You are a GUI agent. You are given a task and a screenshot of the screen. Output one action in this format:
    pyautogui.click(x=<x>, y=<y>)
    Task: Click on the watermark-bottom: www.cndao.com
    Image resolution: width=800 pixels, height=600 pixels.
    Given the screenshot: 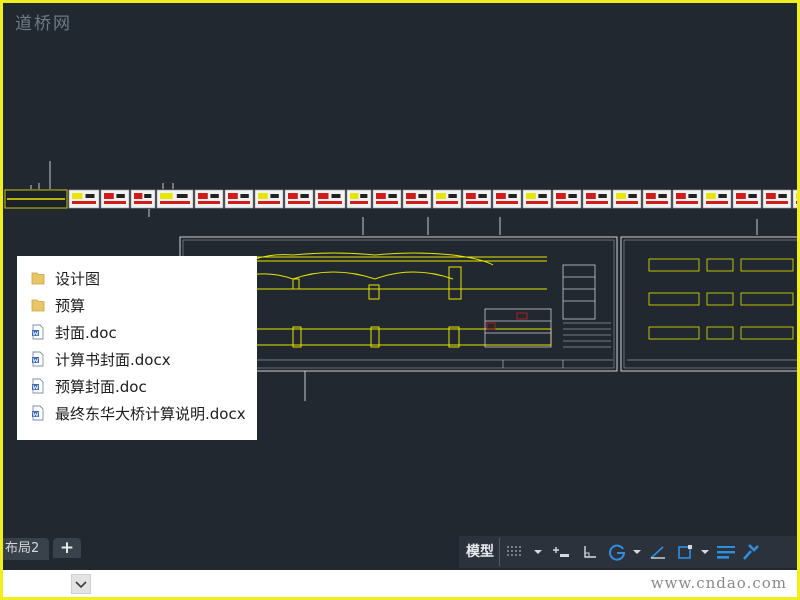 What is the action you would take?
    pyautogui.click(x=718, y=583)
    